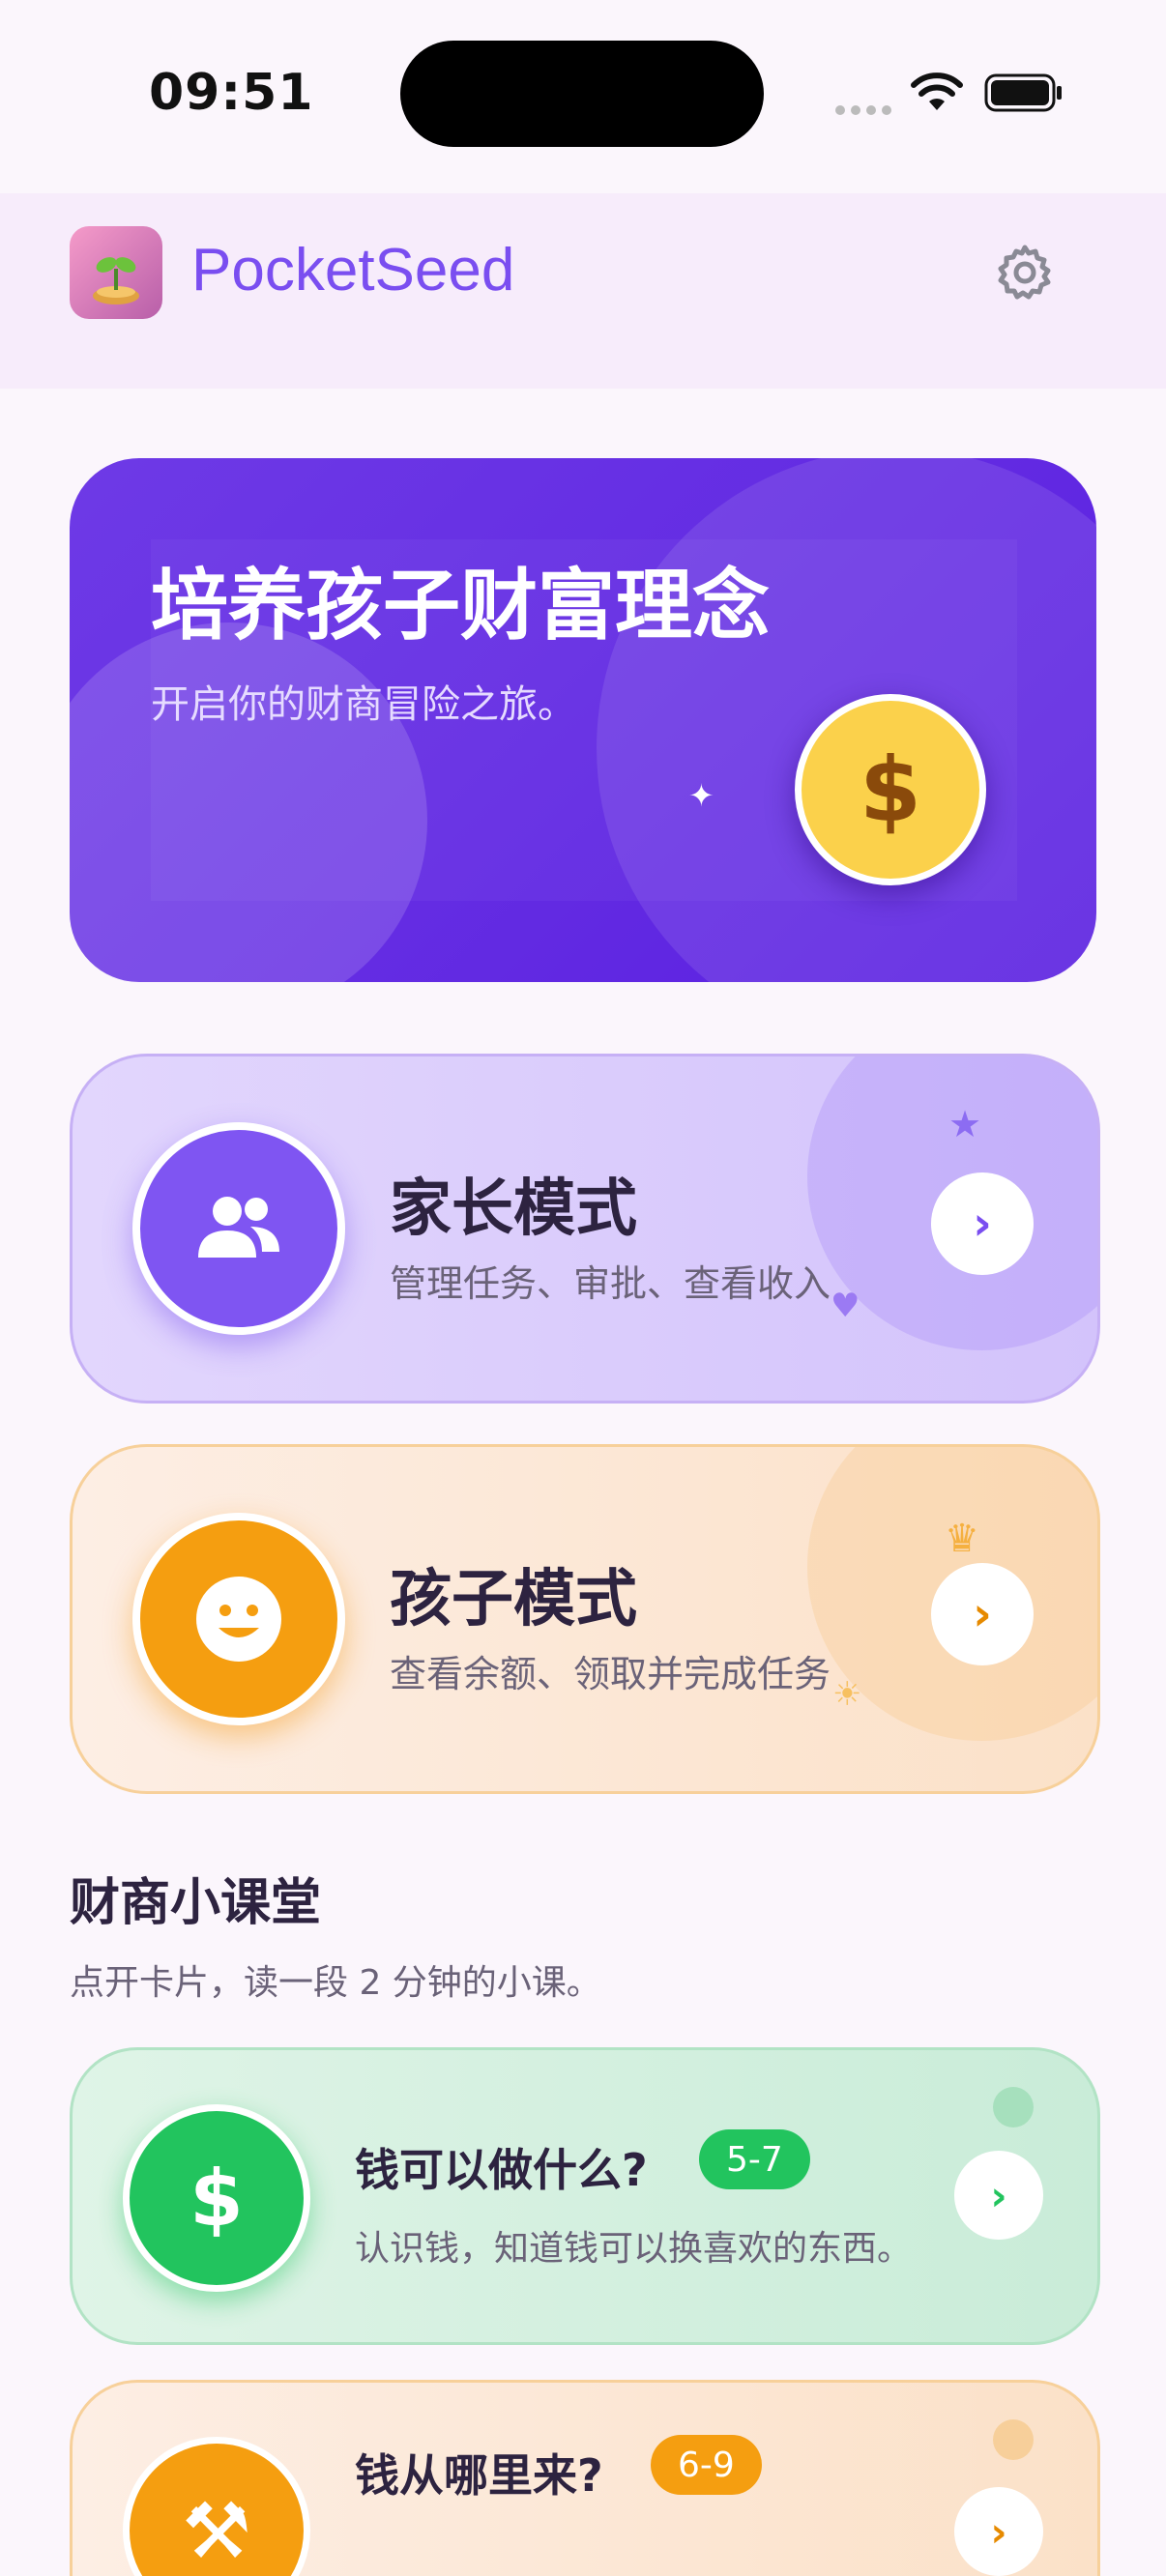 The height and width of the screenshot is (2576, 1166). What do you see at coordinates (845, 1306) in the screenshot?
I see `heart-icon: ♥` at bounding box center [845, 1306].